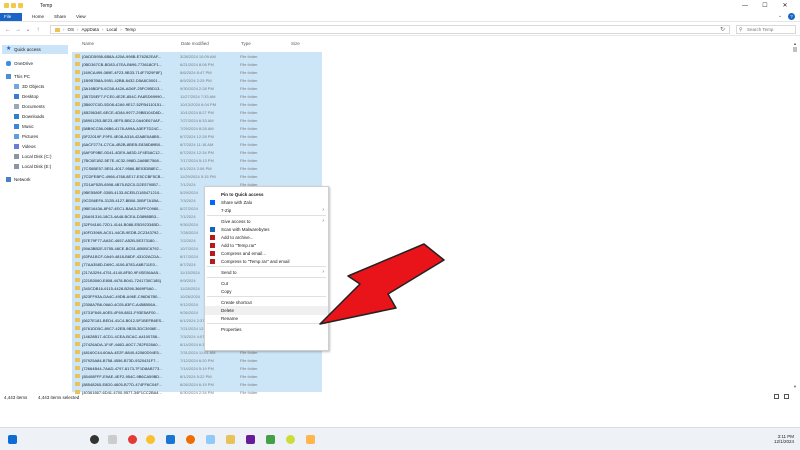  I want to click on column-header-name: Name, so click(88, 44).